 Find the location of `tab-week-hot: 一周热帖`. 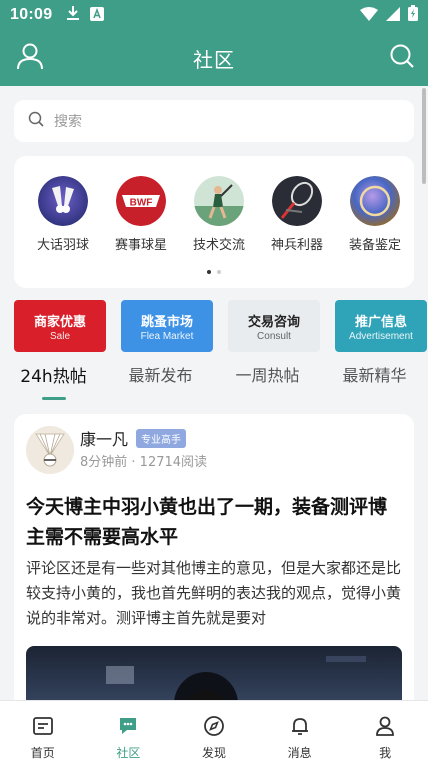

tab-week-hot: 一周热帖 is located at coordinates (267, 382).